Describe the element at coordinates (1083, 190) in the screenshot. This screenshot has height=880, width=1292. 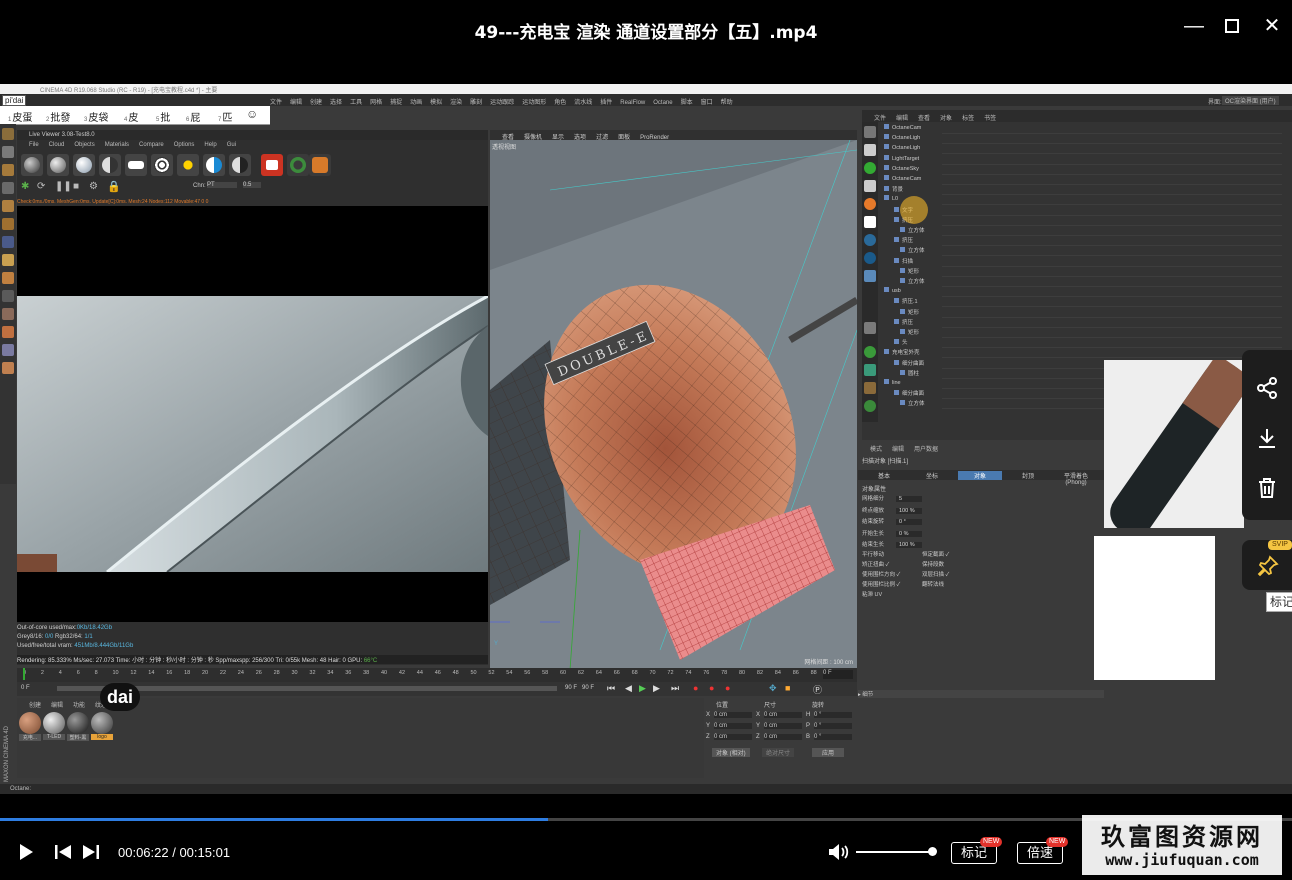
I see `object-row: 背景` at that location.